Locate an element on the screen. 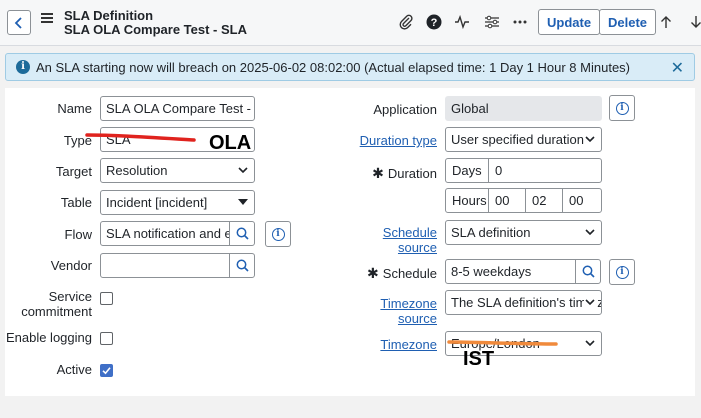 The width and height of the screenshot is (701, 418). question-icon: ? is located at coordinates (434, 22).